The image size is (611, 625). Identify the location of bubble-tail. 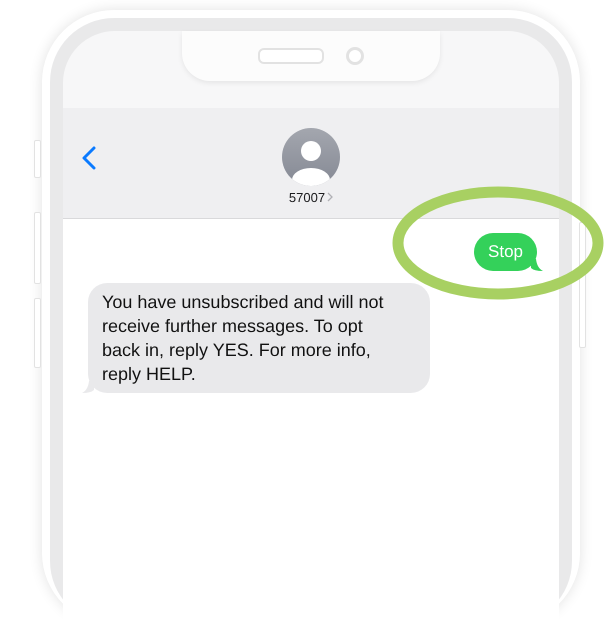
(537, 265).